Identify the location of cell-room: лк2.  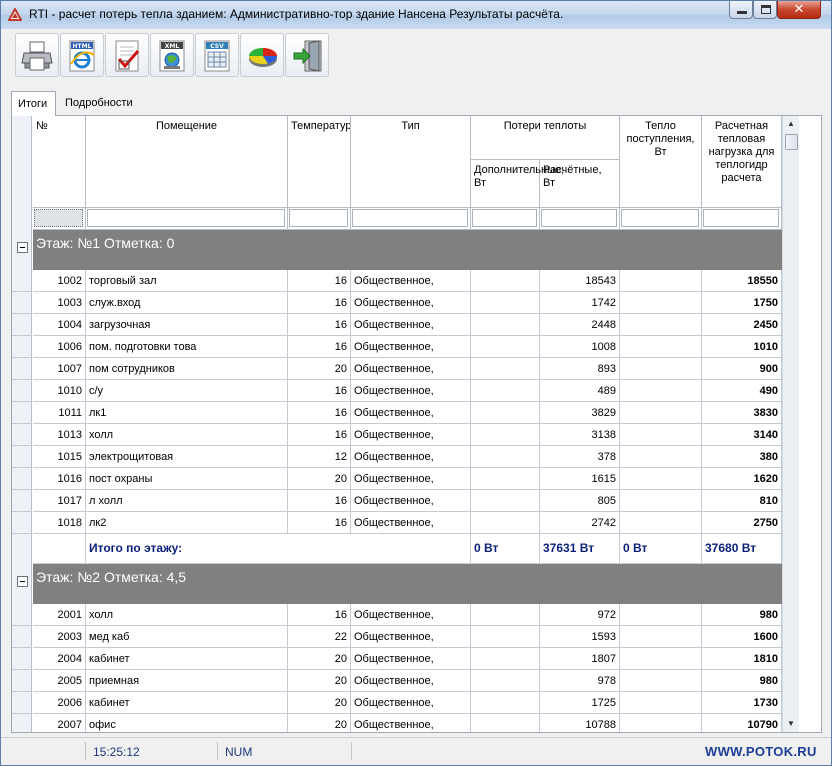
(187, 523).